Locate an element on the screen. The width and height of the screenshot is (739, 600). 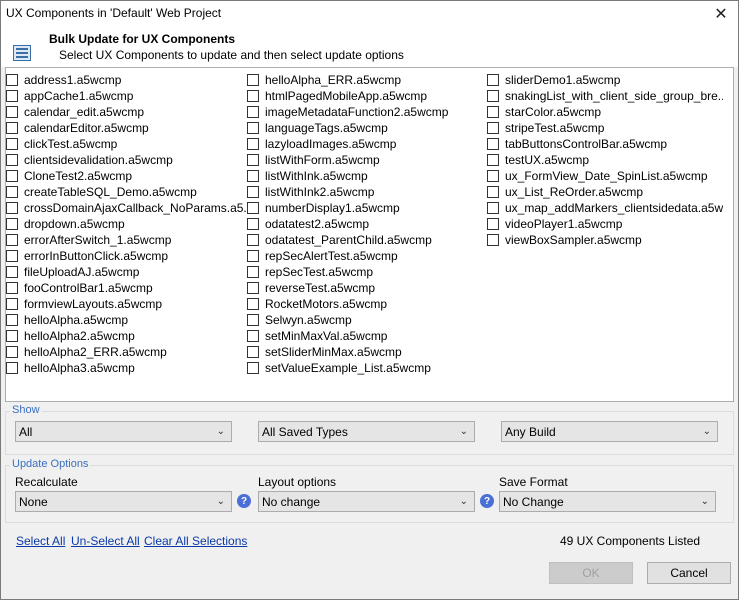
component-list-item: setValueExample_List.a5wcmp is located at coordinates (367, 368).